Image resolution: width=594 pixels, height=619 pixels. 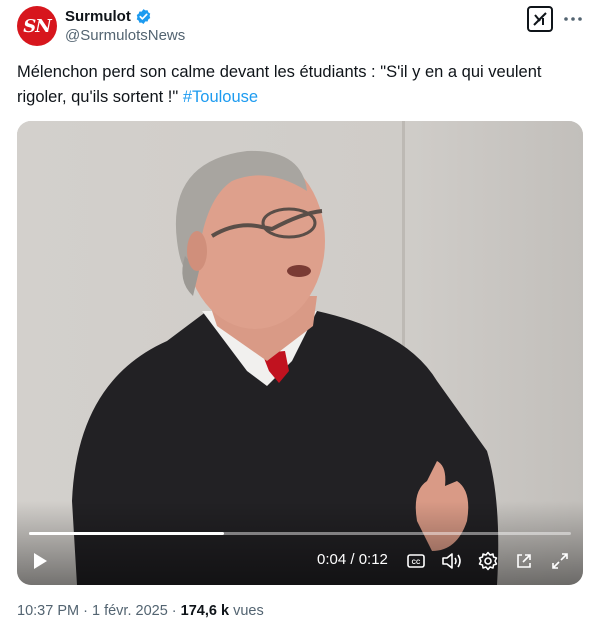 I want to click on avatar-logo-text: SN, so click(x=37, y=26).